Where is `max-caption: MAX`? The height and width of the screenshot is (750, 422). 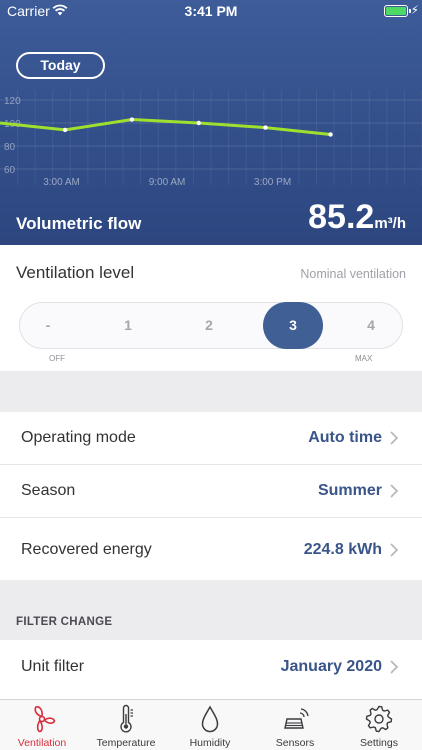 max-caption: MAX is located at coordinates (364, 358).